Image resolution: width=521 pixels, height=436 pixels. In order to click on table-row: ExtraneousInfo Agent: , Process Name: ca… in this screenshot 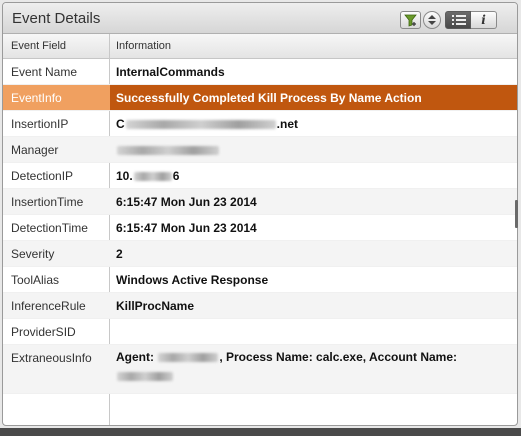, I will do `click(260, 369)`.